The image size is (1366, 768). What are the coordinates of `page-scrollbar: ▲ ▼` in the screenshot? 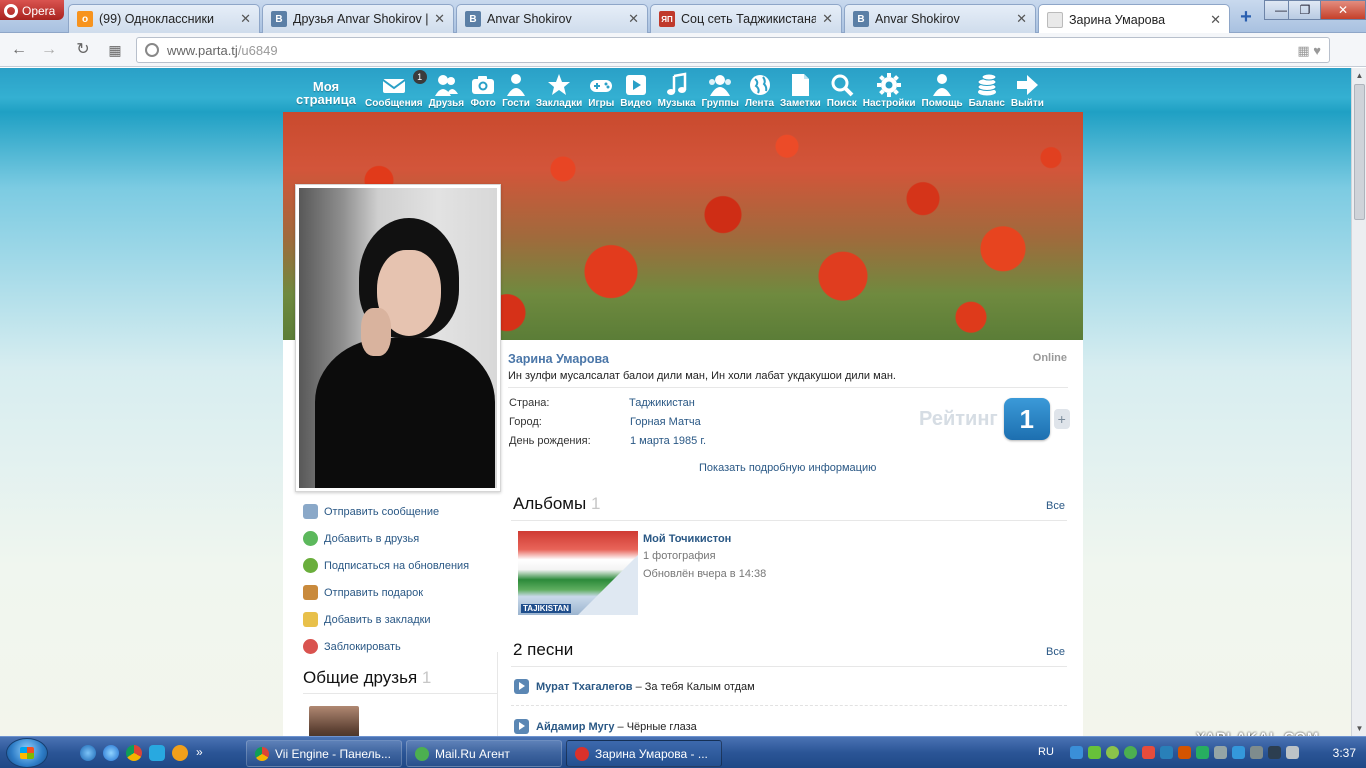 It's located at (1358, 402).